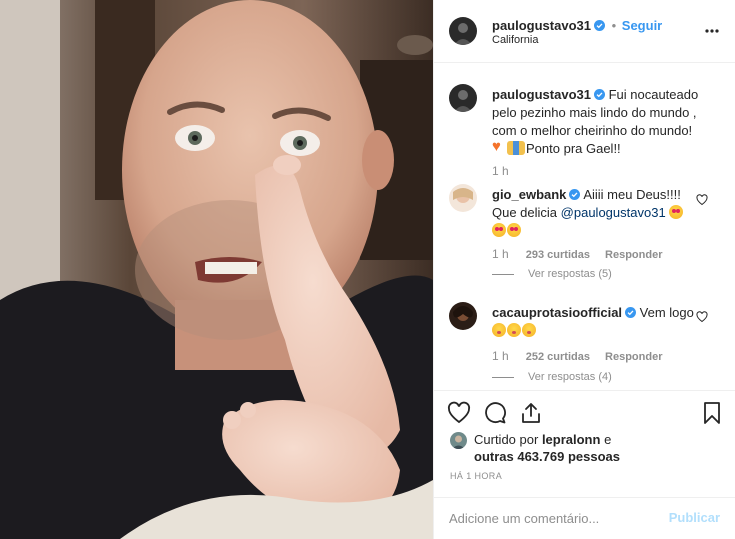  Describe the element at coordinates (547, 456) in the screenshot. I see `likes-others: outras 463.769 pessoas` at that location.